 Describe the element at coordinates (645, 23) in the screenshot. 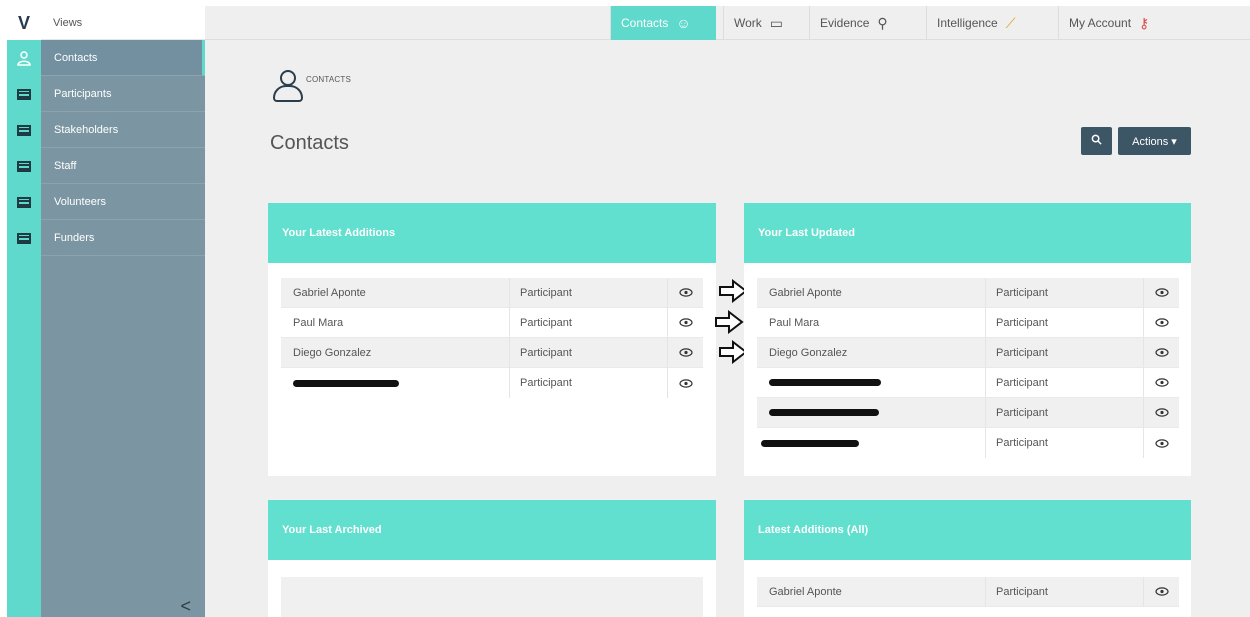

I see `tab-label: Contacts` at that location.